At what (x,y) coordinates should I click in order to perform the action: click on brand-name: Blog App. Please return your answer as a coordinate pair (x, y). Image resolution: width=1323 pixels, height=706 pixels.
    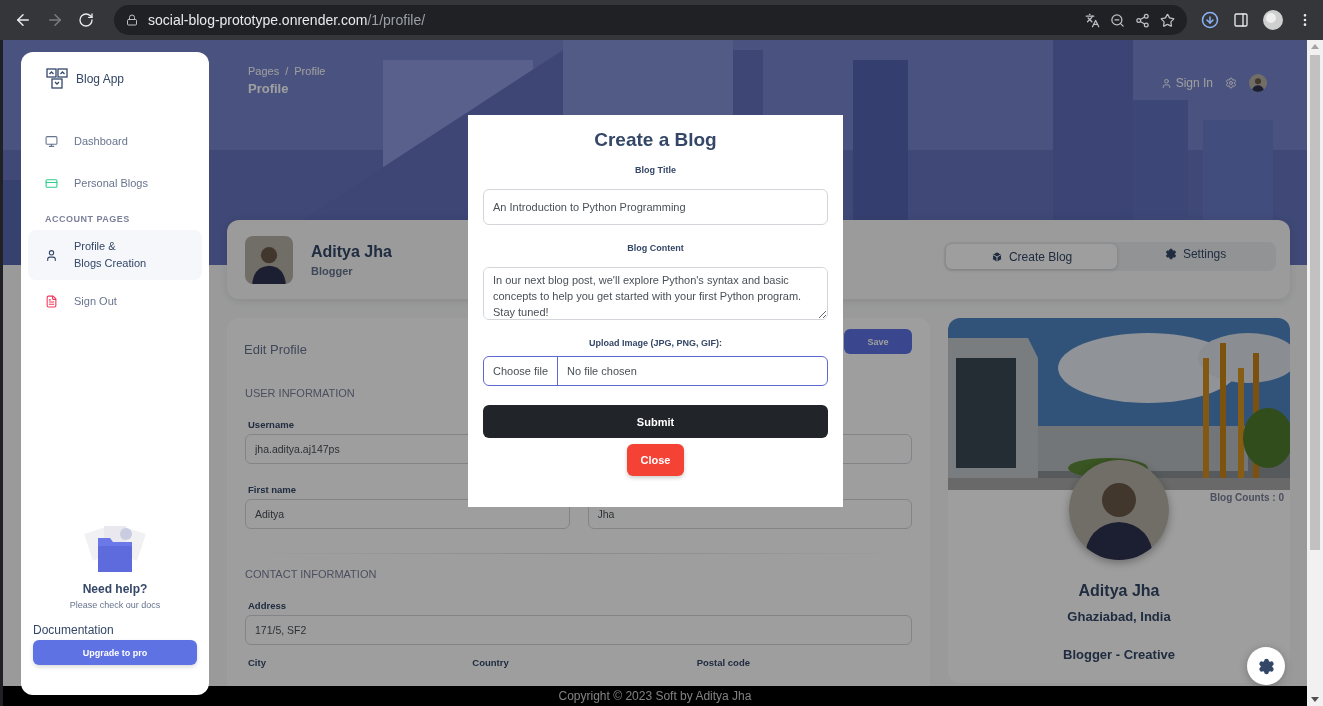
    Looking at the image, I should click on (100, 79).